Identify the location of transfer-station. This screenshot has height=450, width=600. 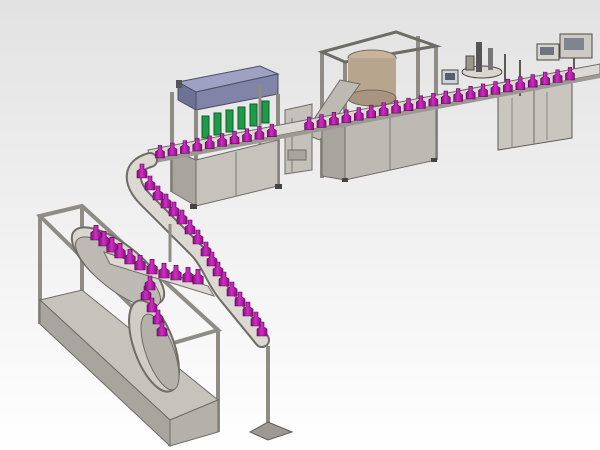
(298, 139).